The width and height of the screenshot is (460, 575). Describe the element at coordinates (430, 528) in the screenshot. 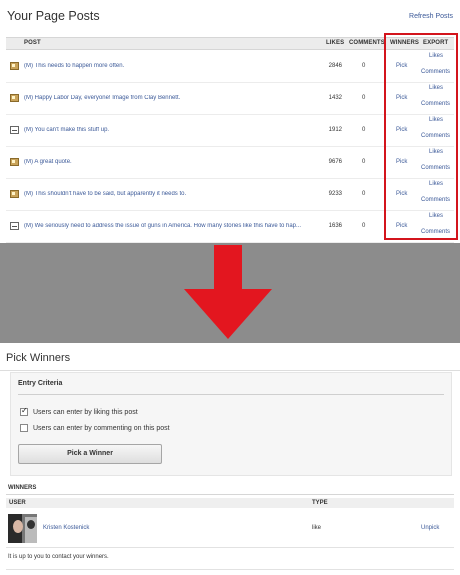

I see `unpick-link: Unpick` at that location.